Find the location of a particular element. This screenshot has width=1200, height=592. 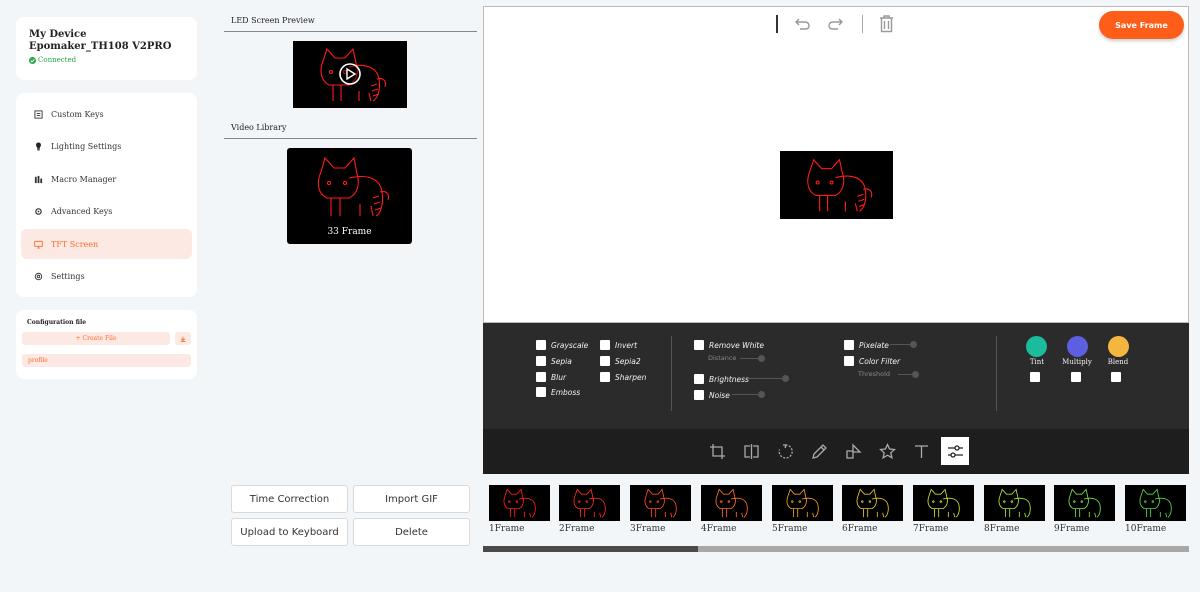

scrollbar-thumb is located at coordinates (590, 549).